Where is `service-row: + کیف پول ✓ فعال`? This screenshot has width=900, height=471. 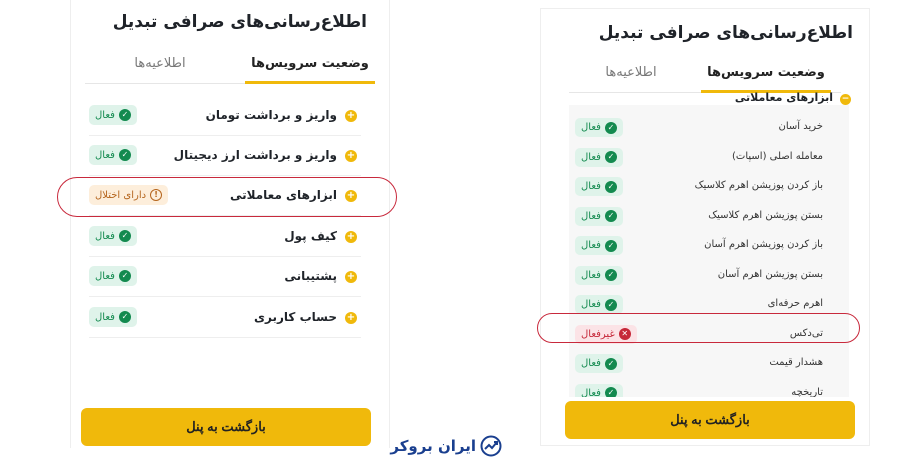
service-row: + کیف پول ✓ فعال is located at coordinates (225, 237).